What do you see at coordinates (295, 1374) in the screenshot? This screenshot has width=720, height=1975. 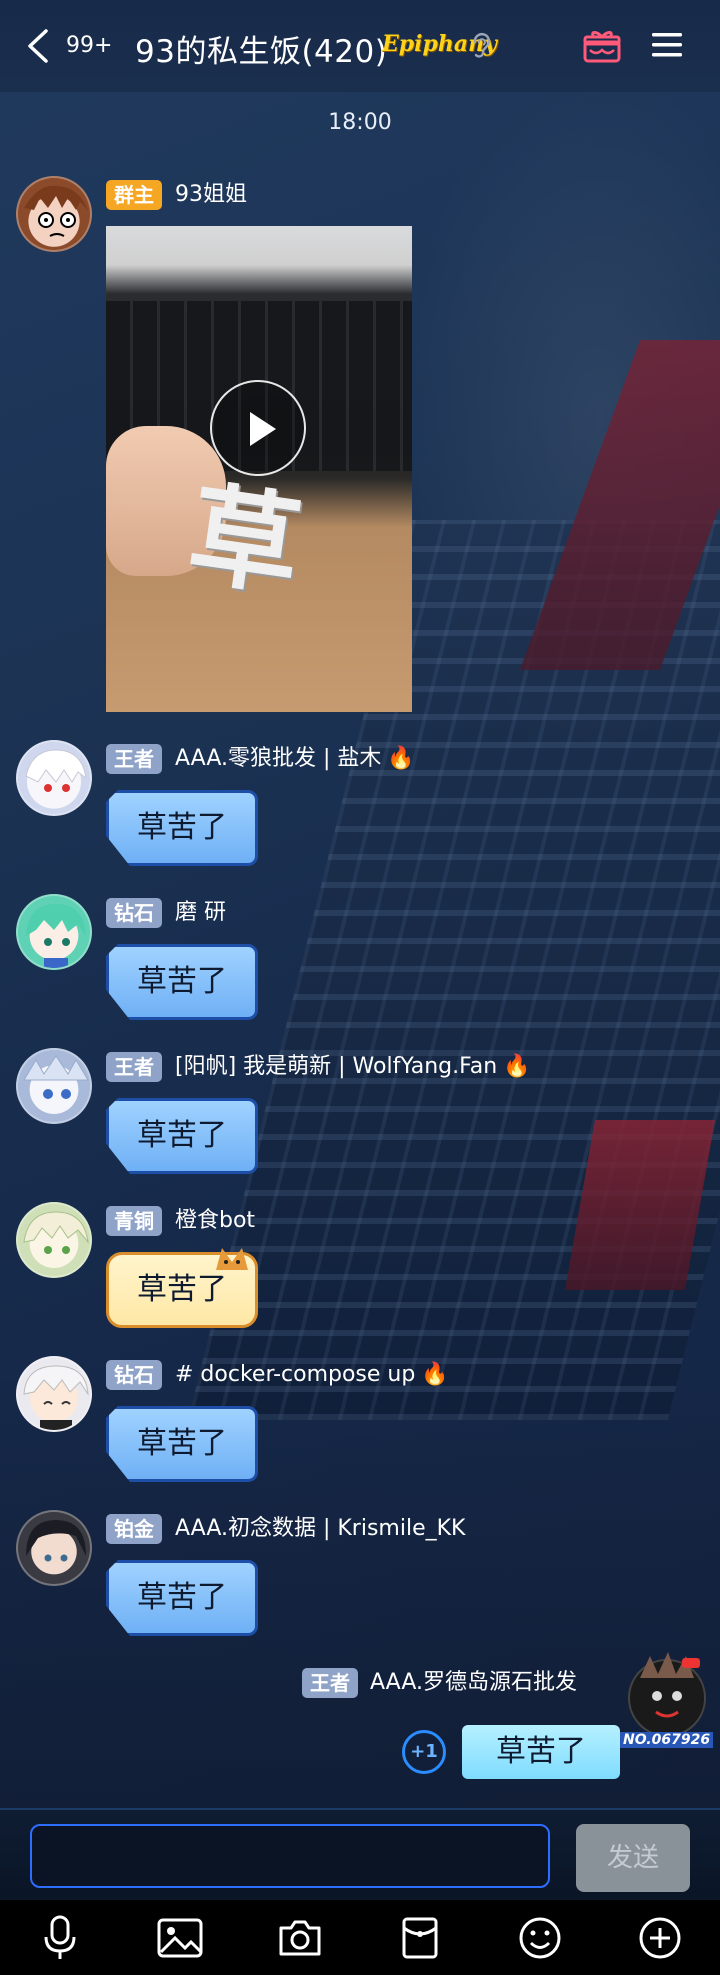 I see `sender-name-text: # docker-compose up` at bounding box center [295, 1374].